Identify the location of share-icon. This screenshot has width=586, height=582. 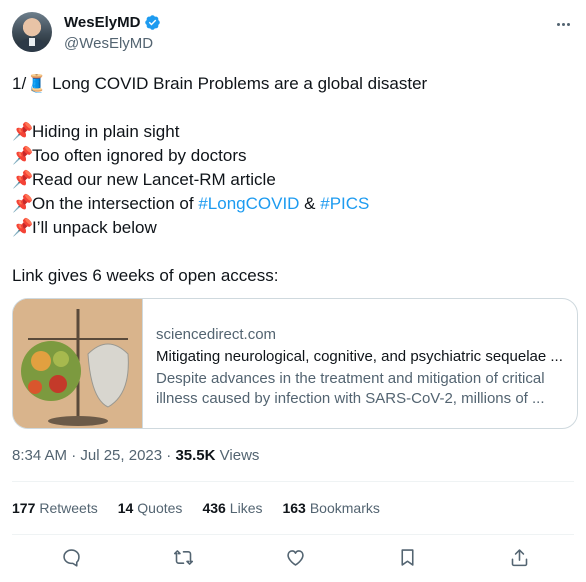
(519, 557).